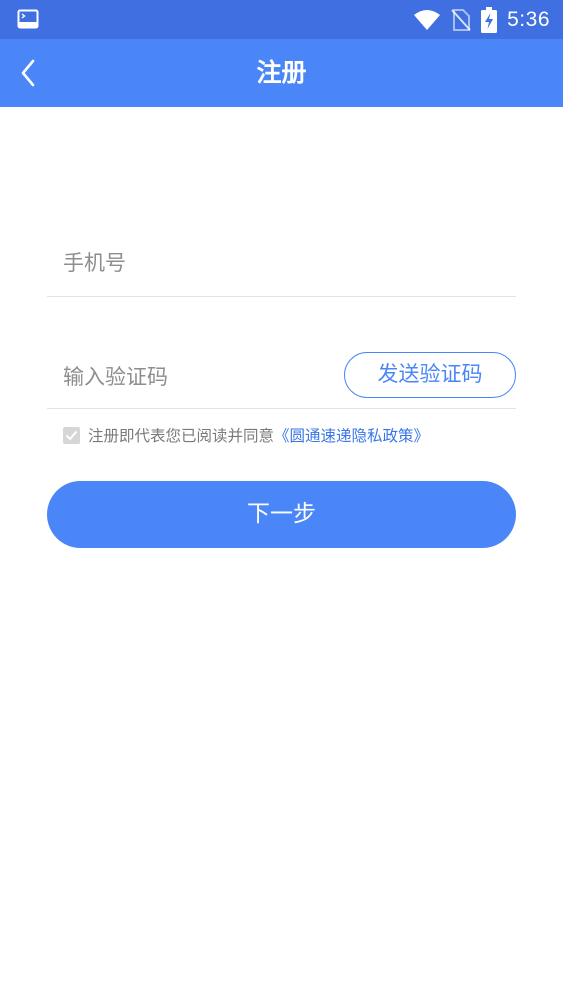 The image size is (563, 1000). What do you see at coordinates (28, 19) in the screenshot?
I see `terminal-app-icon` at bounding box center [28, 19].